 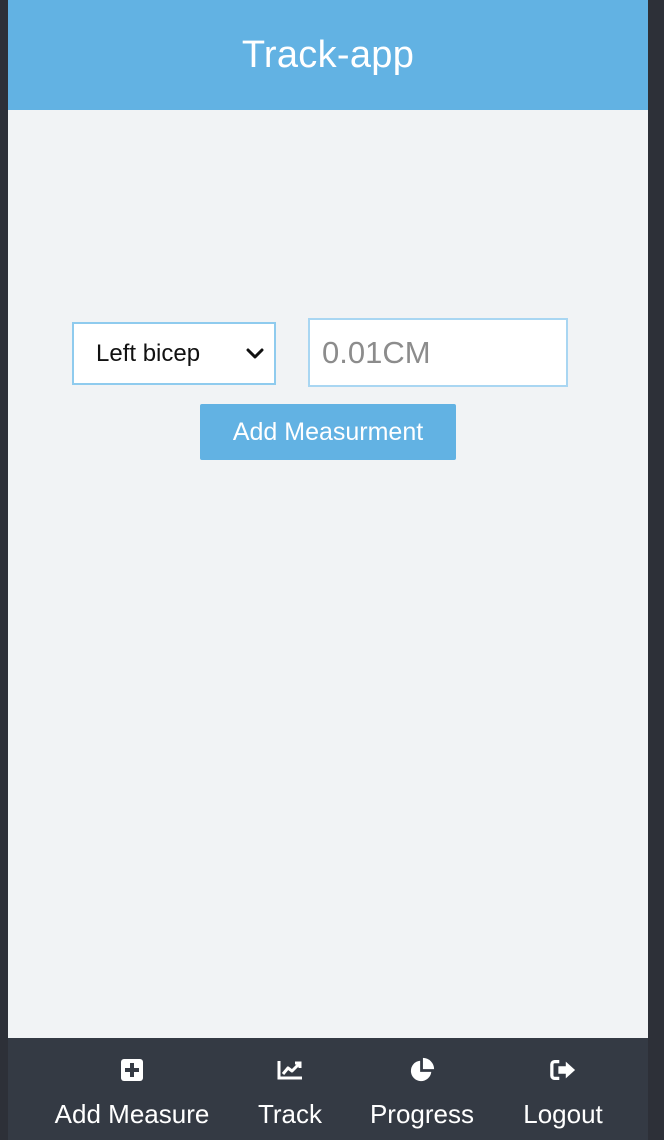 What do you see at coordinates (563, 1070) in the screenshot?
I see `logout-icon` at bounding box center [563, 1070].